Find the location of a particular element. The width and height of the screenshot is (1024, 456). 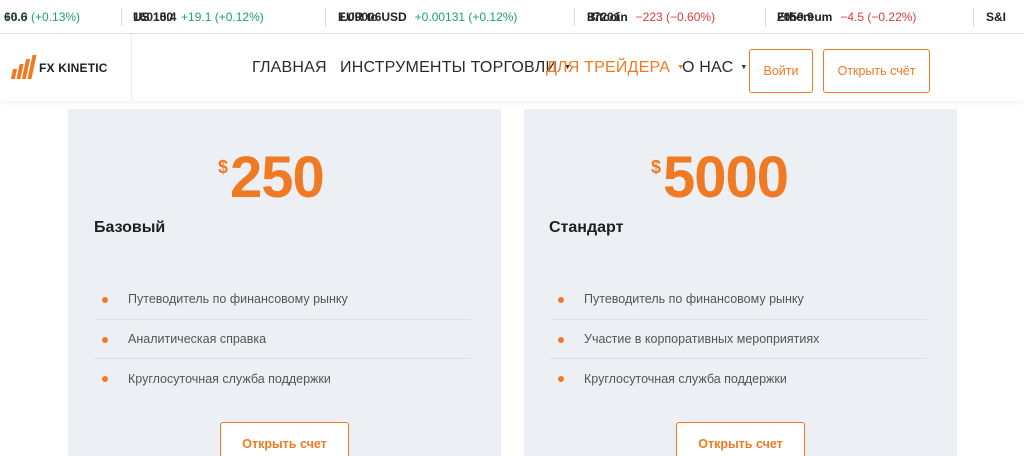

logo: FX KINETIC is located at coordinates (66, 67).